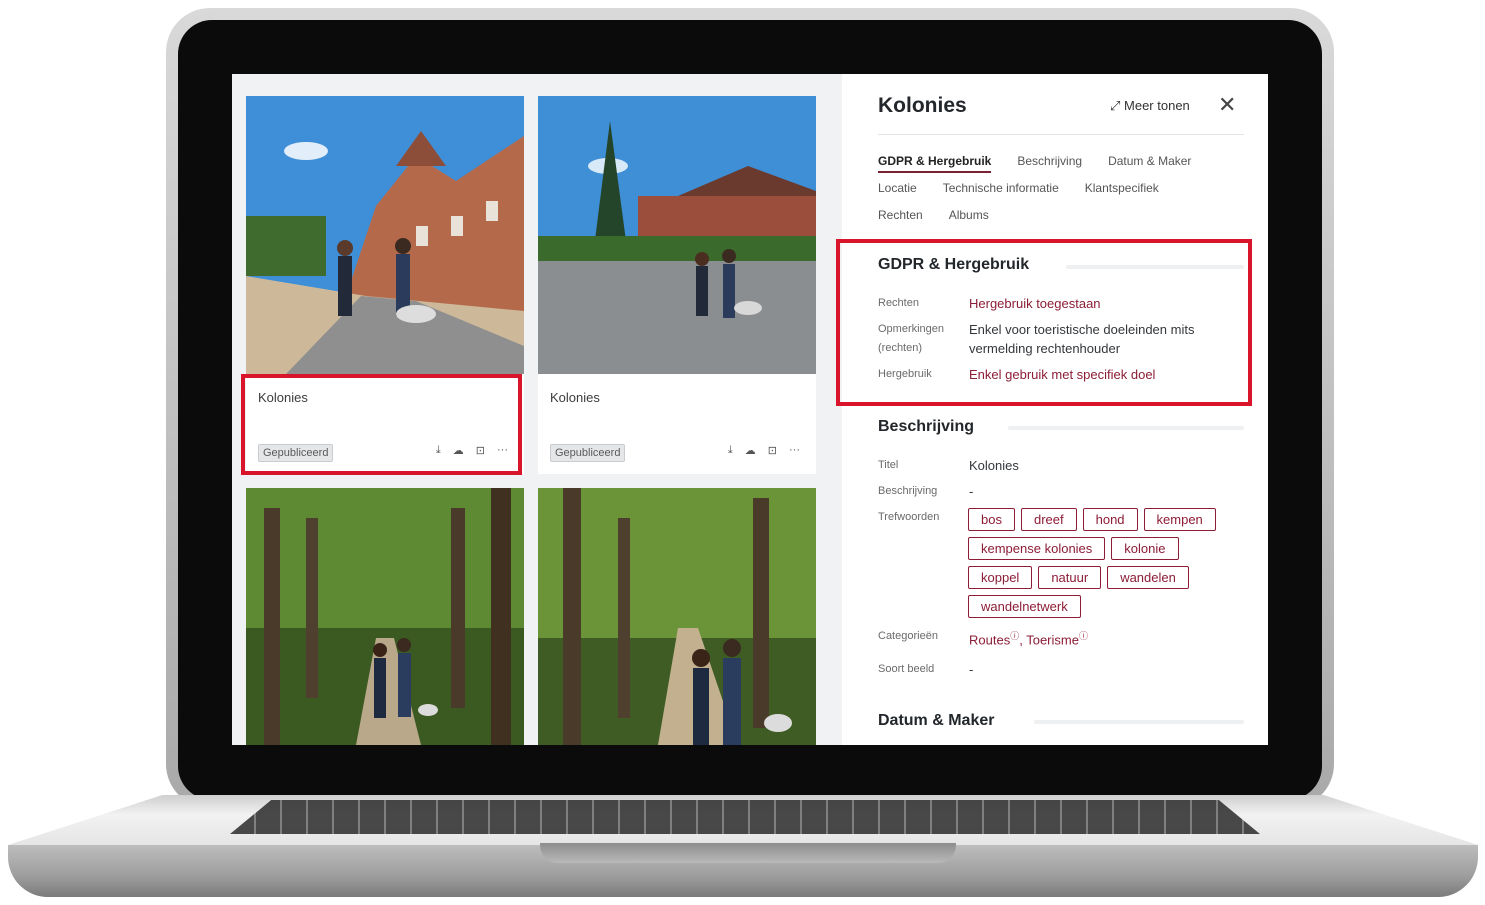 This screenshot has height=905, width=1485. I want to click on tab-rechten: Rechten, so click(900, 221).